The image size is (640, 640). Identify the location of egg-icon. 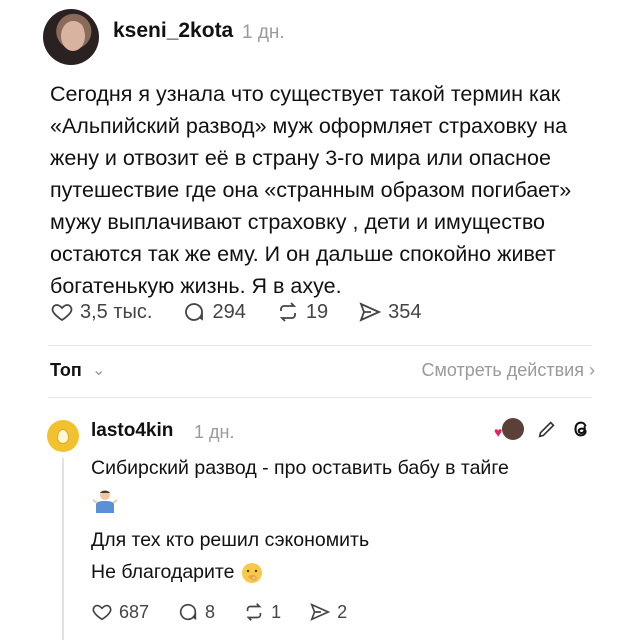
(63, 436).